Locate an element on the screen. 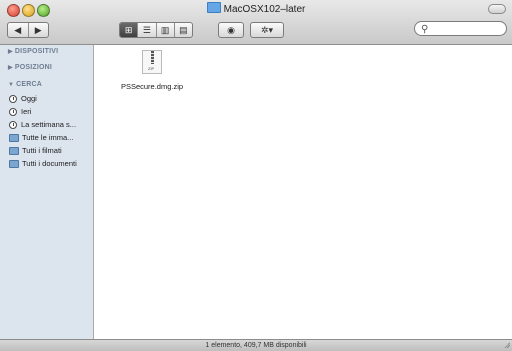 This screenshot has width=512, height=351. window-title-wrap: MacOSX102–later is located at coordinates (256, 10).